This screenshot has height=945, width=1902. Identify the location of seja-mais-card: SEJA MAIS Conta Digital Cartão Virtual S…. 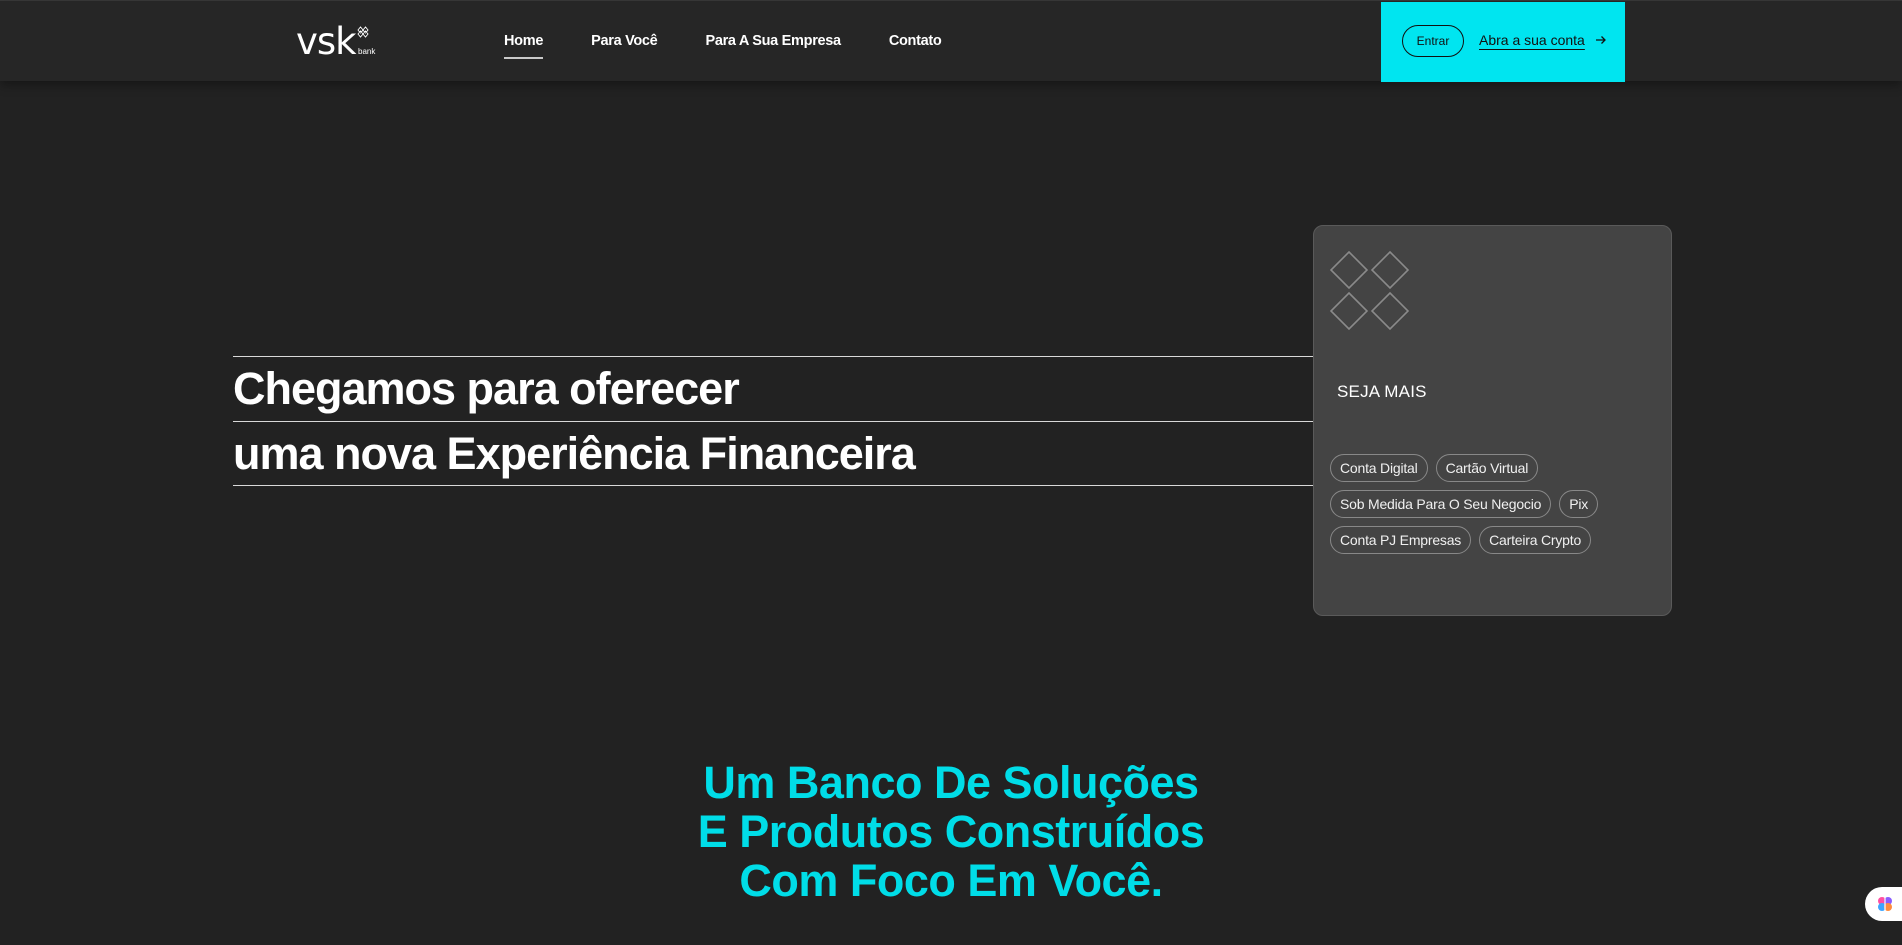
(1492, 420).